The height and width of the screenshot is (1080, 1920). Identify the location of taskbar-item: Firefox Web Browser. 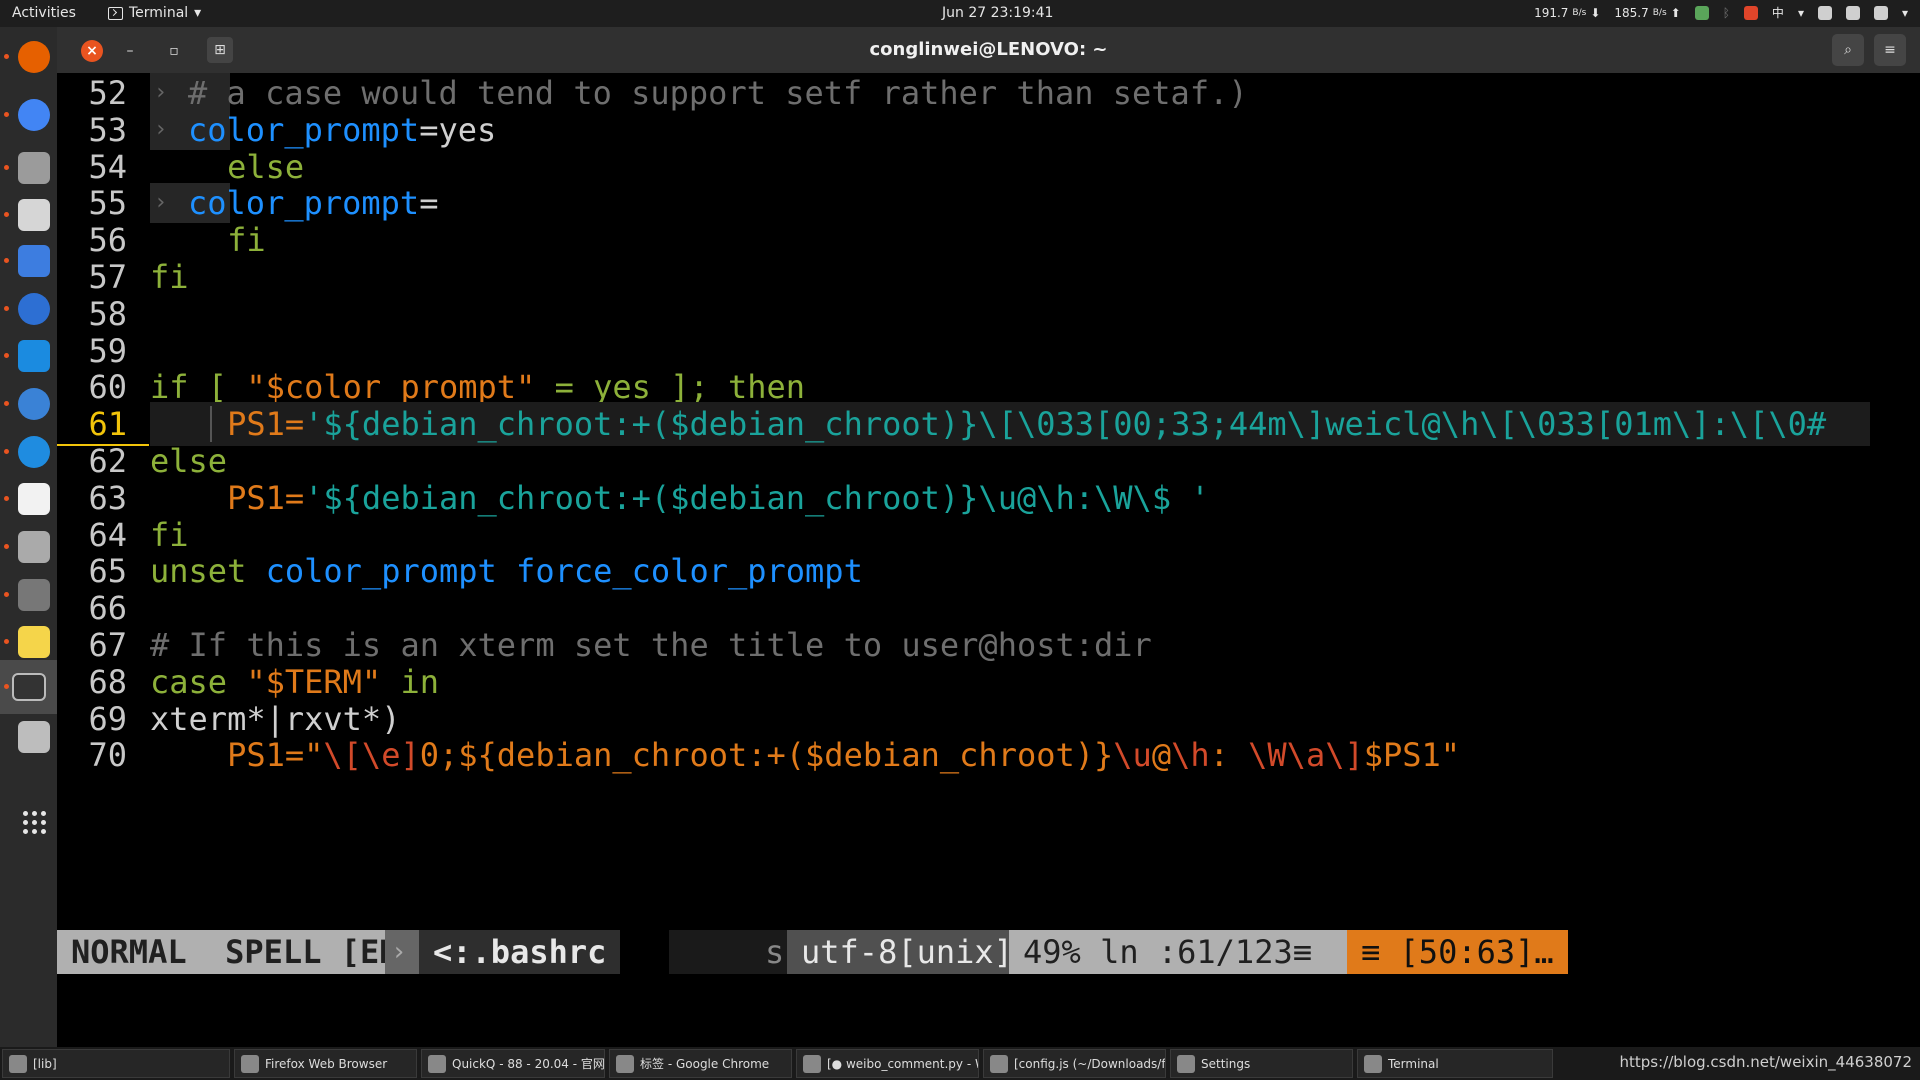
(325, 1063).